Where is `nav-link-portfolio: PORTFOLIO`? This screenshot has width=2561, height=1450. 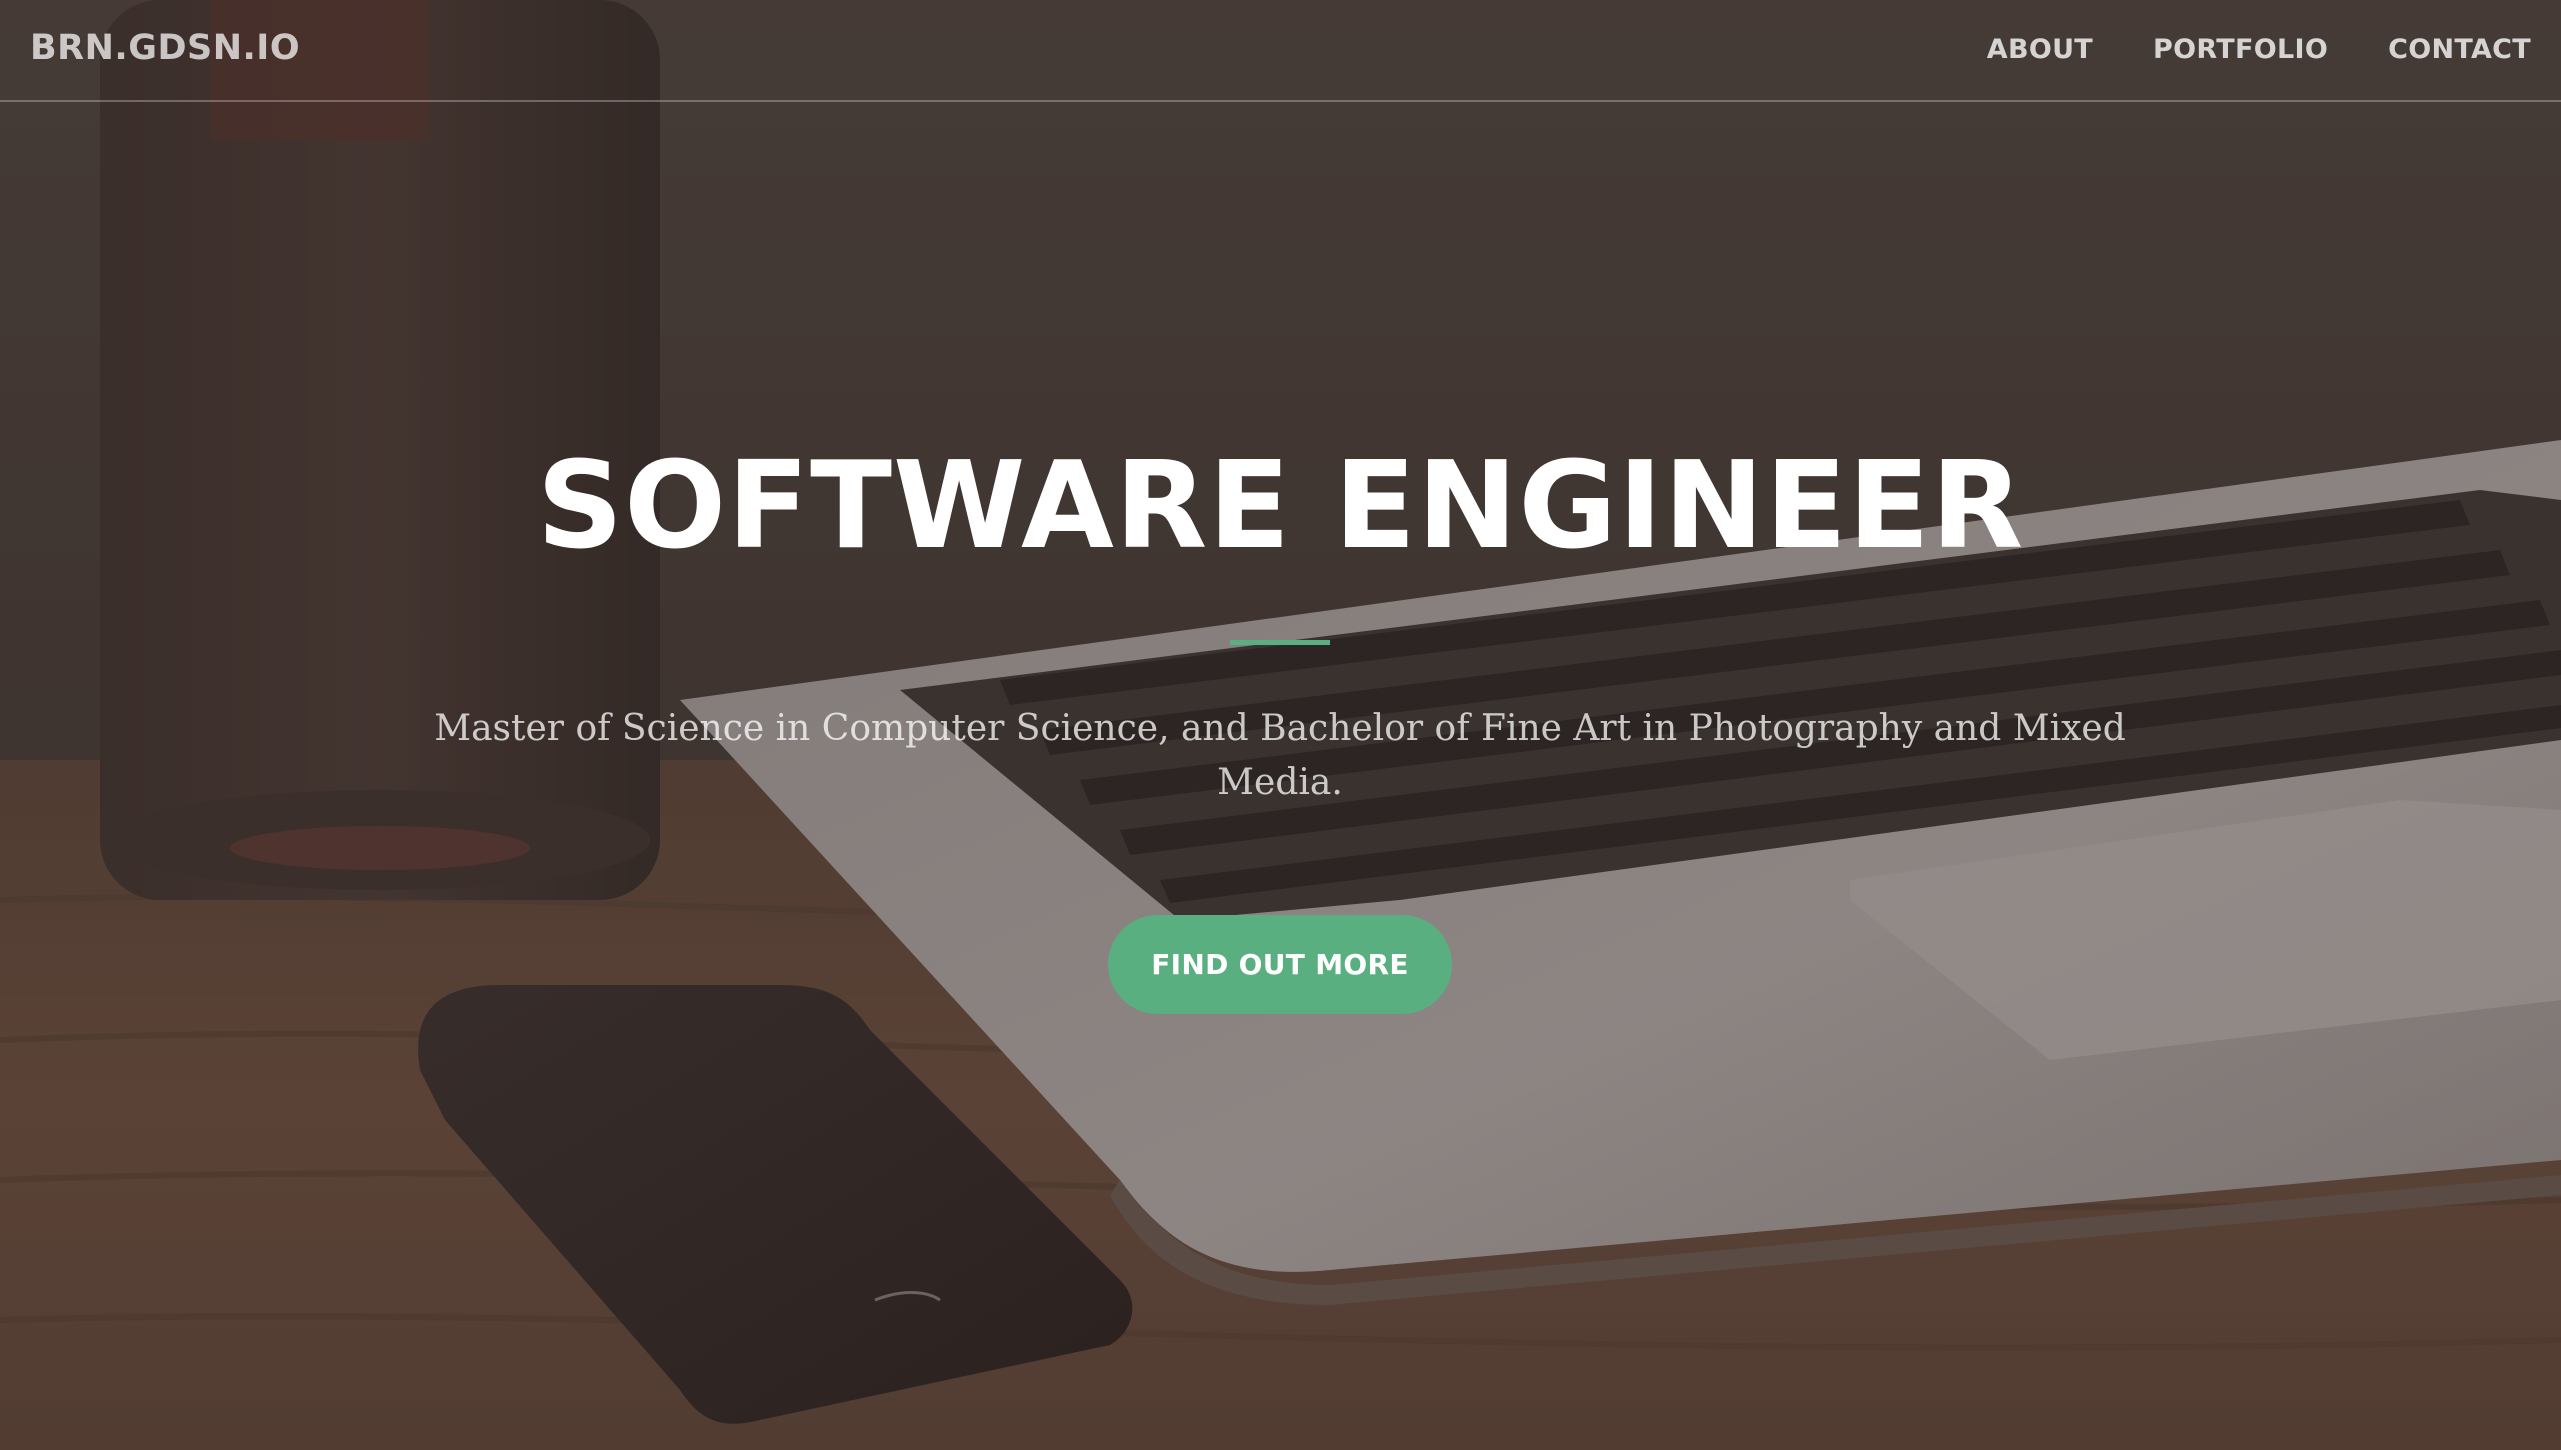 nav-link-portfolio: PORTFOLIO is located at coordinates (2240, 49).